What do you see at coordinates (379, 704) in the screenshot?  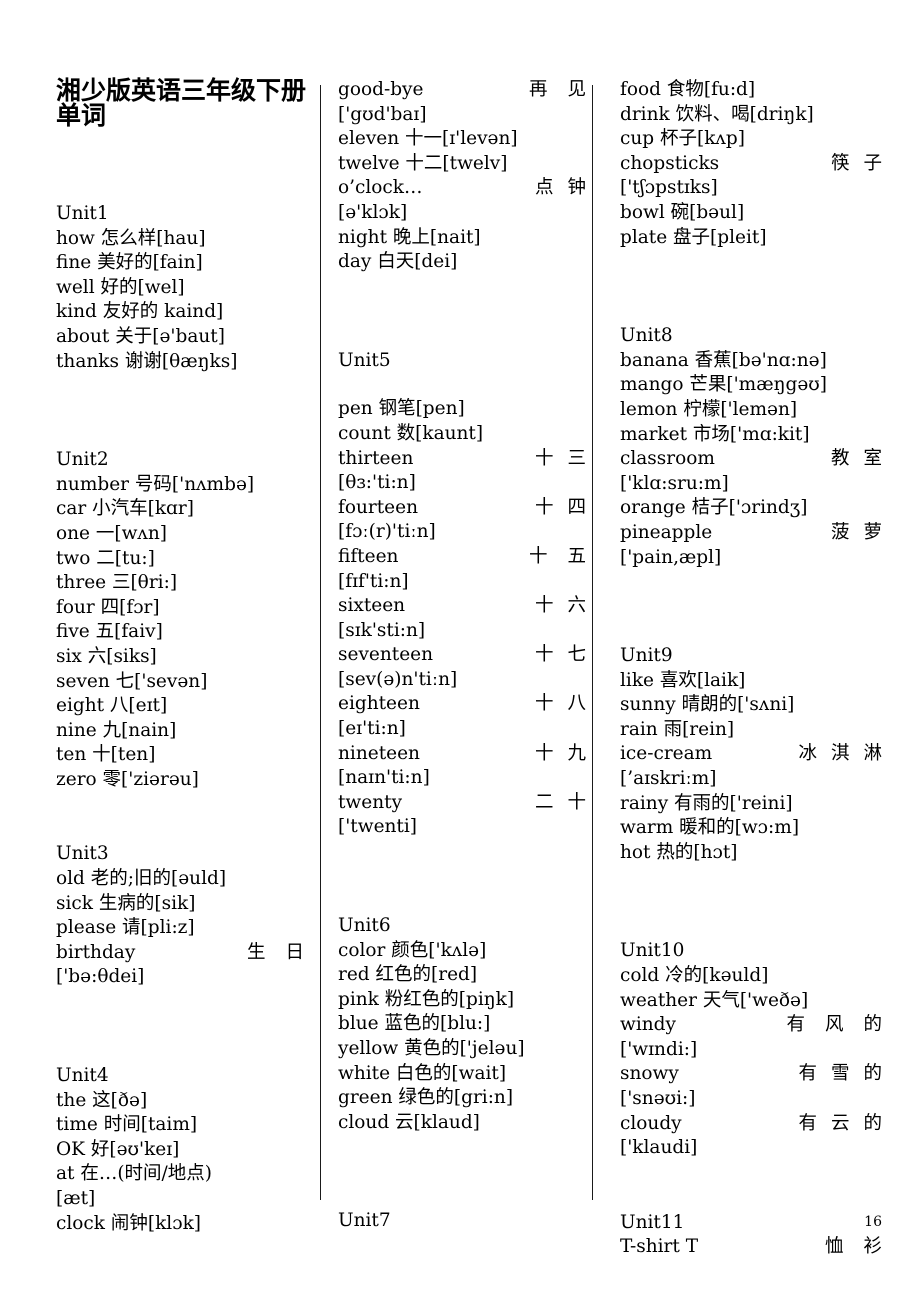 I see `word-english: eighteen` at bounding box center [379, 704].